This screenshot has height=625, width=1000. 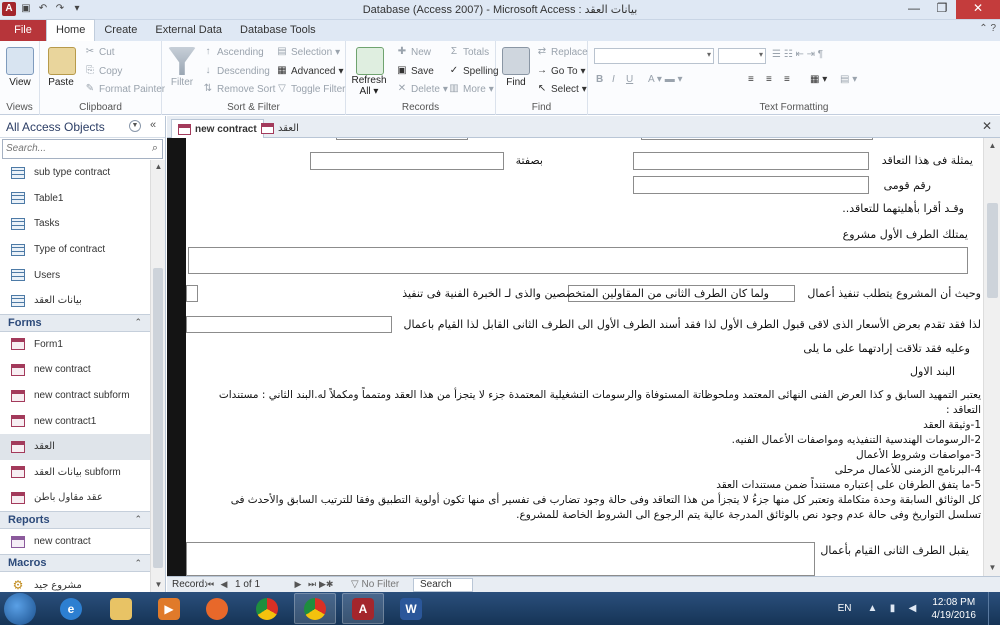 I want to click on close-button: ✕, so click(x=978, y=9).